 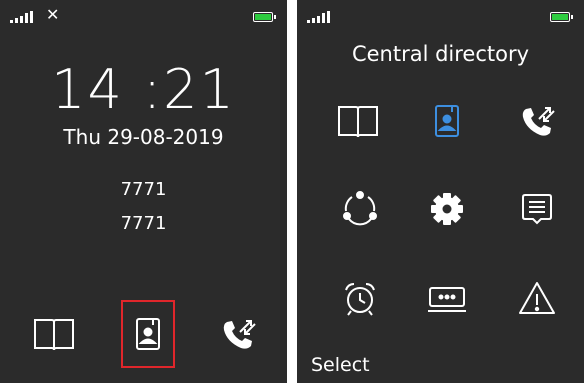 What do you see at coordinates (143, 15) in the screenshot?
I see `status-bar: ✕` at bounding box center [143, 15].